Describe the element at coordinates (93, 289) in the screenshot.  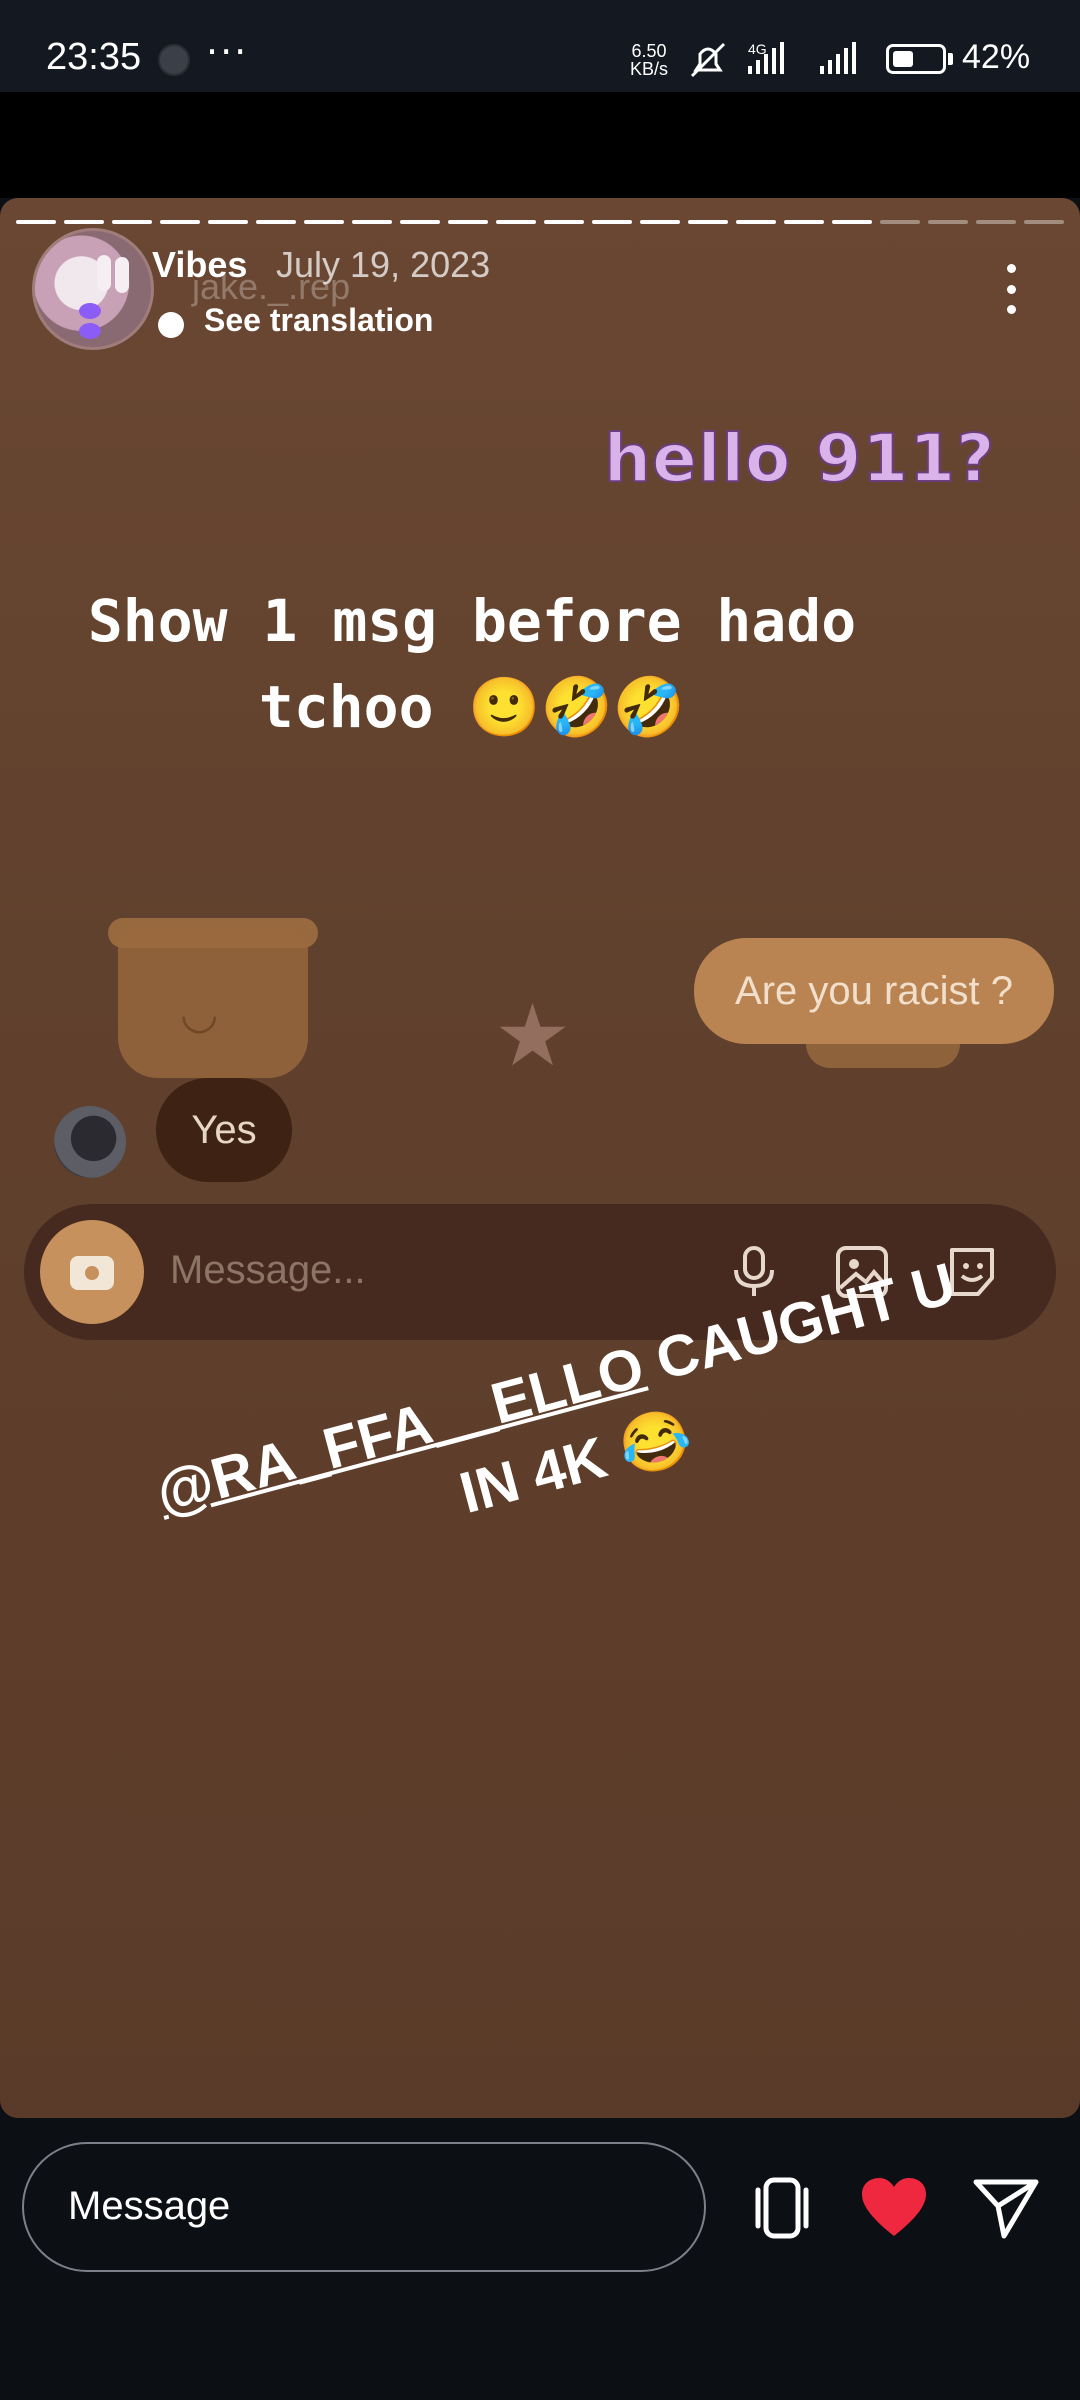
I see `avatar` at that location.